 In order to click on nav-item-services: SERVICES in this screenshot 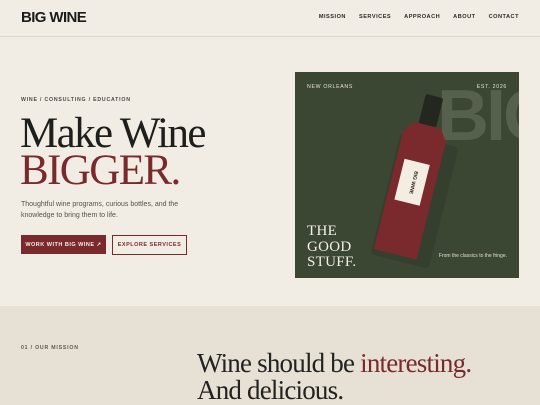, I will do `click(375, 17)`.